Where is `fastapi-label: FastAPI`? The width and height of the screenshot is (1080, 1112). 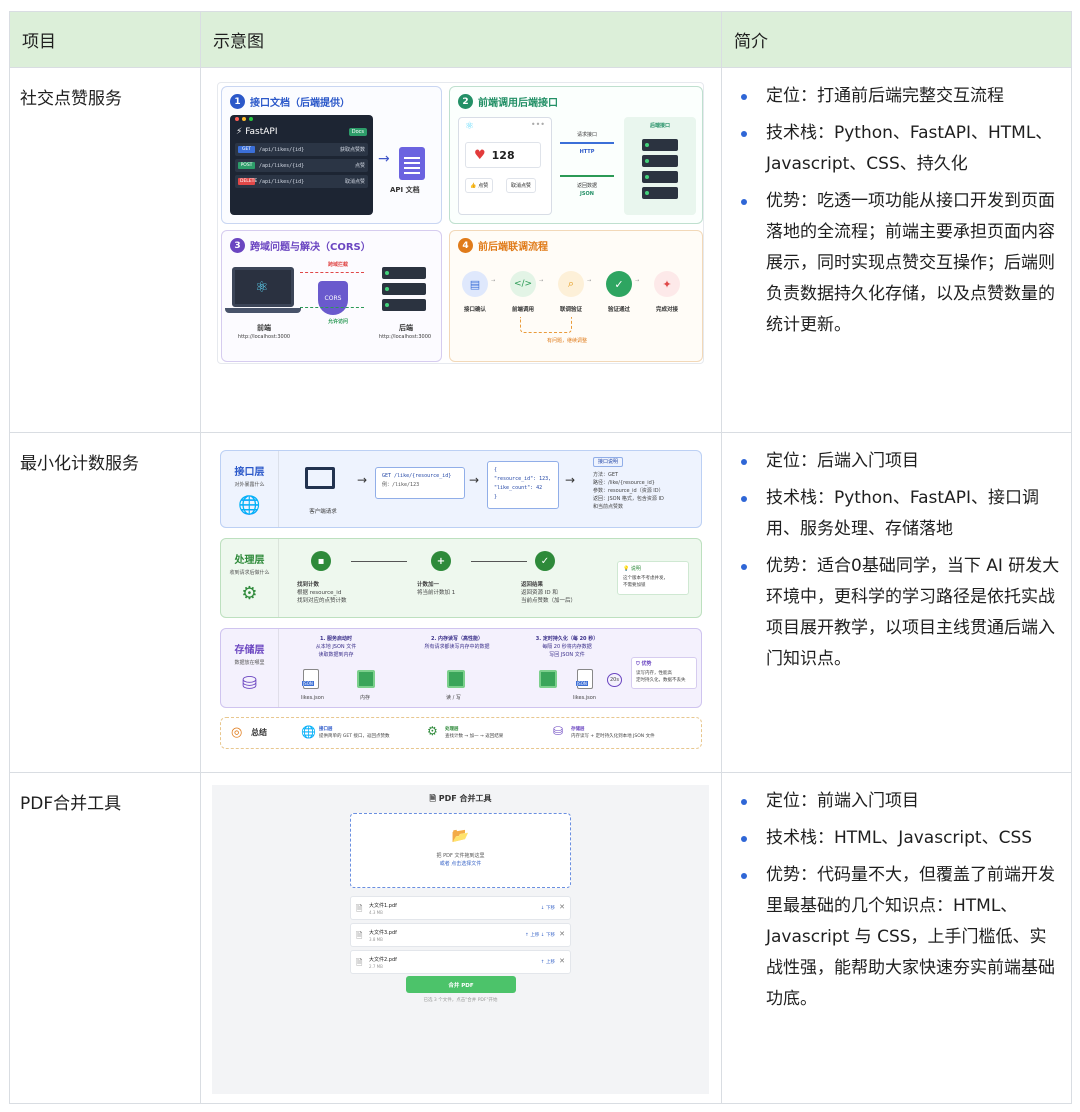
fastapi-label: FastAPI is located at coordinates (261, 132).